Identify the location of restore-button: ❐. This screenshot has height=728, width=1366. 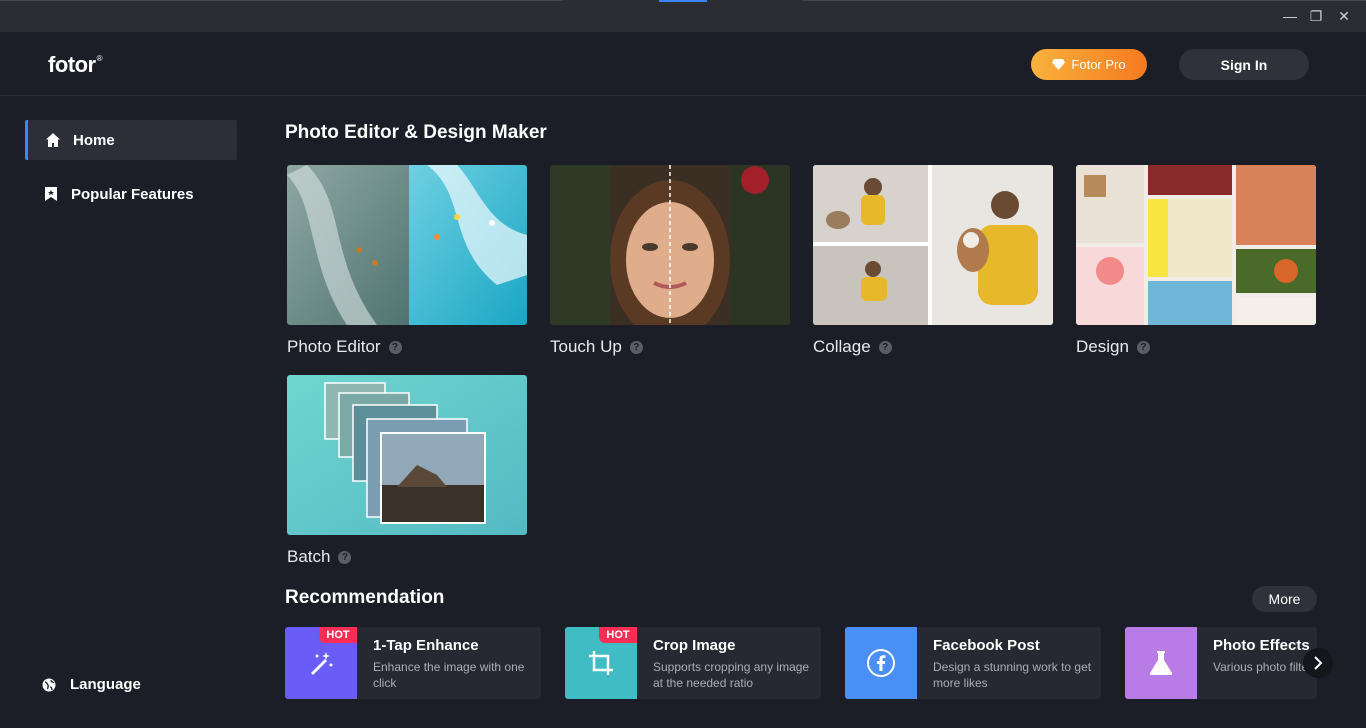
(1316, 16).